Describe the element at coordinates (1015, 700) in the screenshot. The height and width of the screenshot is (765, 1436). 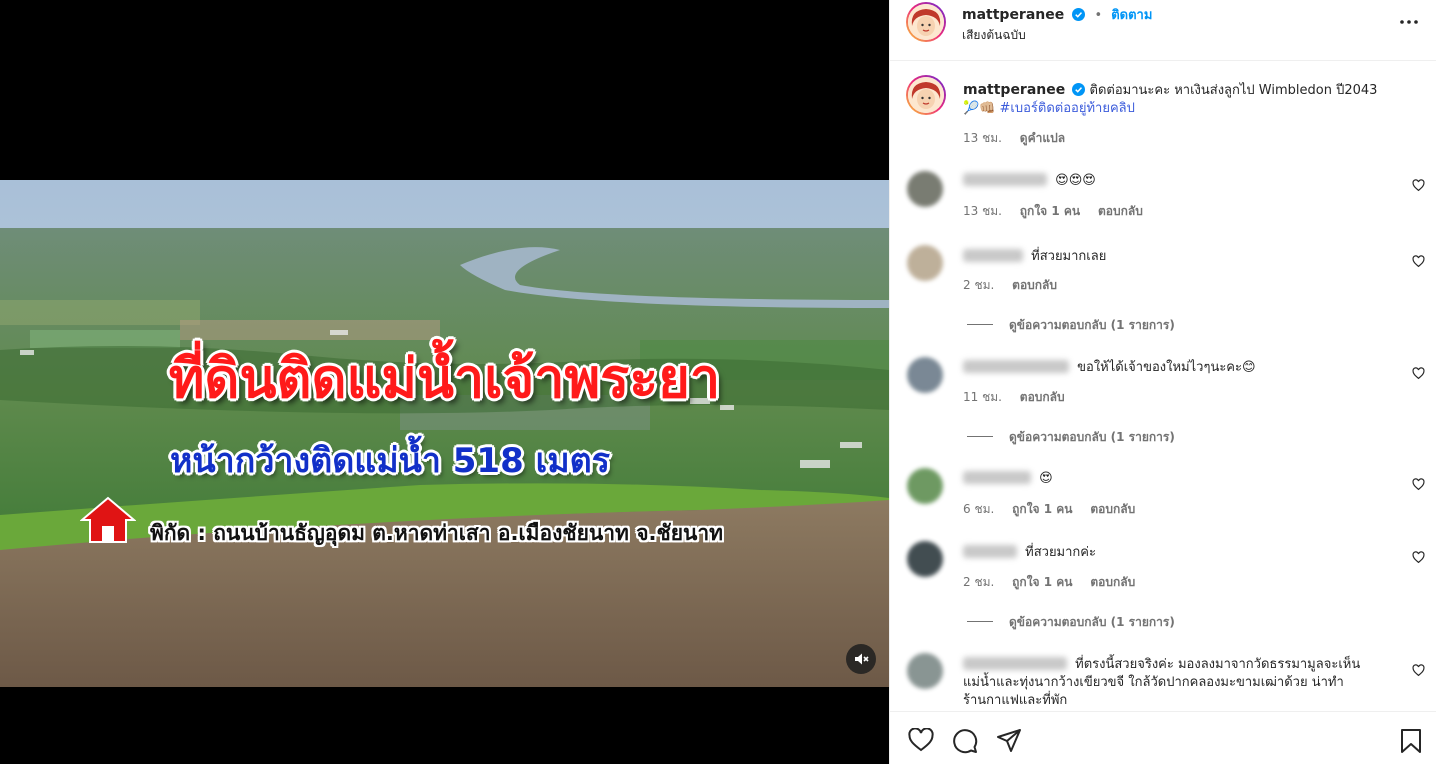
I see `comment-text-line-3: ร้านกาแฟและที่พัก` at that location.